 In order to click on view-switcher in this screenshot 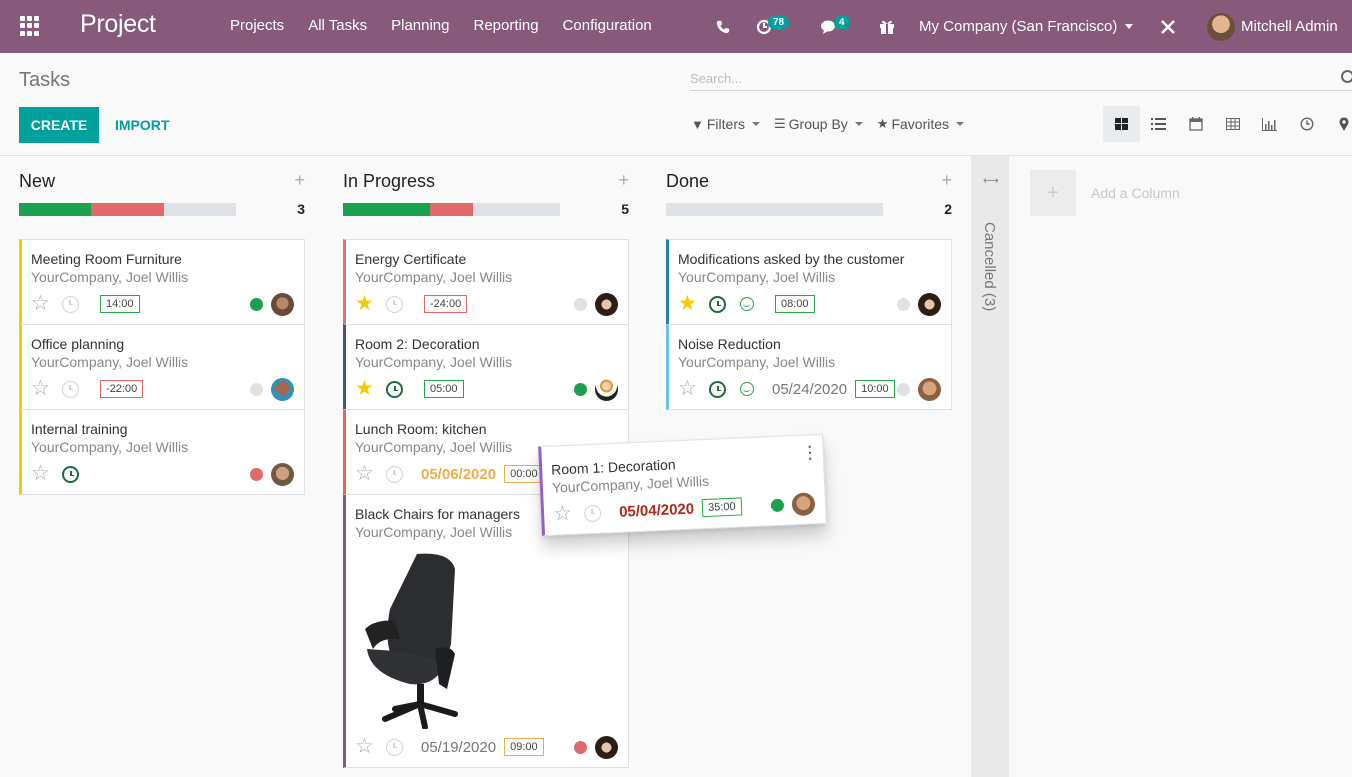, I will do `click(1227, 124)`.